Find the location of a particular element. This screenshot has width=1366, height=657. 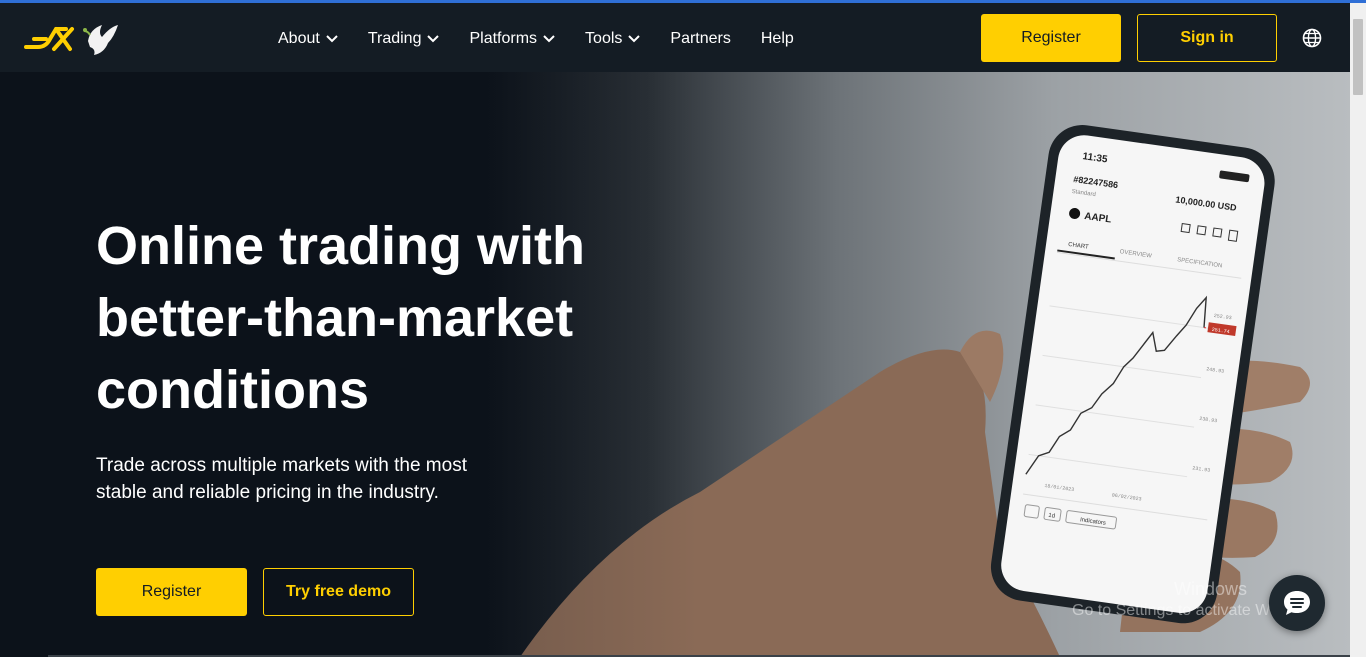

header-register-button: Register is located at coordinates (1051, 38).